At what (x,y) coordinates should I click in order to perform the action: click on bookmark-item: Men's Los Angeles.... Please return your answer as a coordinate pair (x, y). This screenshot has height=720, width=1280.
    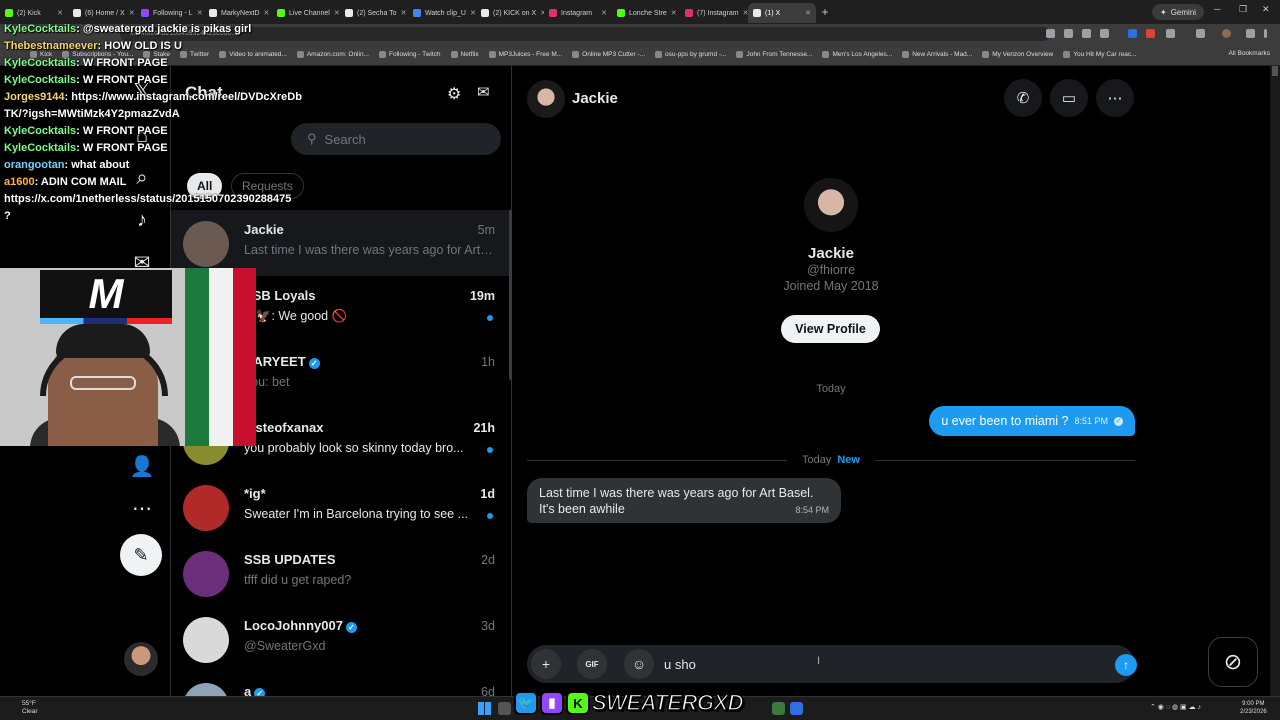
    Looking at the image, I should click on (857, 54).